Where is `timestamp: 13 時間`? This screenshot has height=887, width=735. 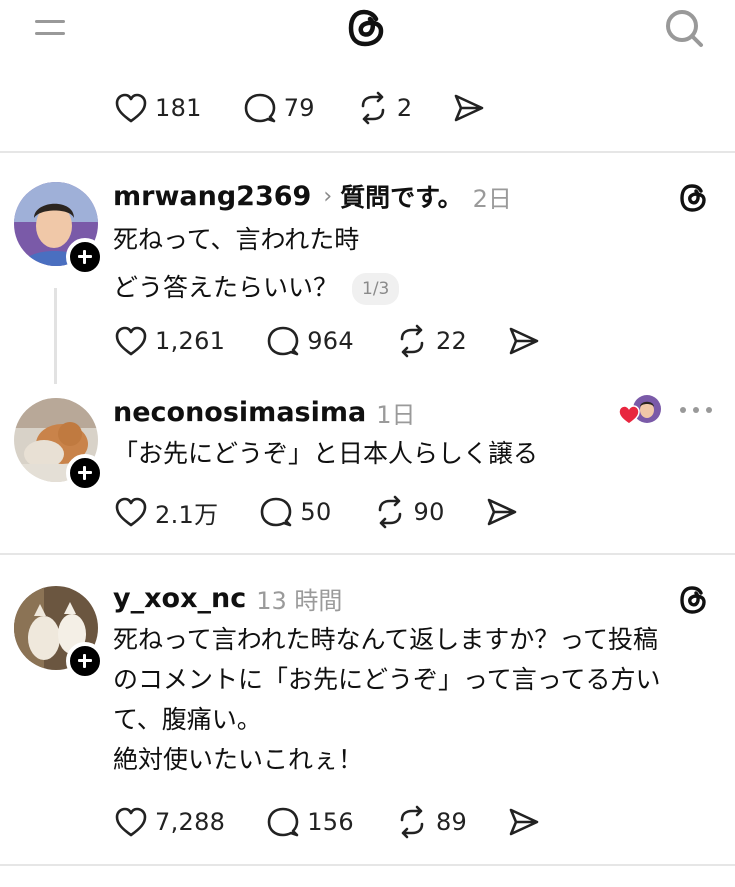
timestamp: 13 時間 is located at coordinates (299, 600).